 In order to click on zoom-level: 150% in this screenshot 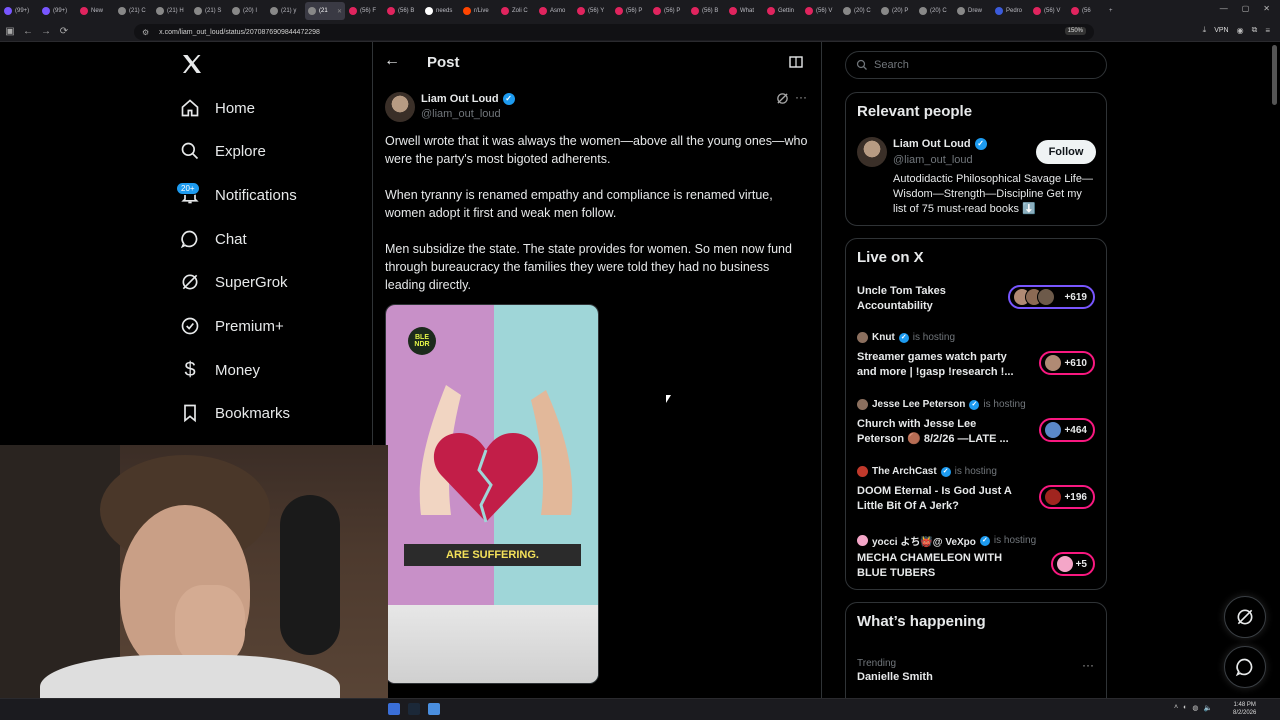, I will do `click(1075, 31)`.